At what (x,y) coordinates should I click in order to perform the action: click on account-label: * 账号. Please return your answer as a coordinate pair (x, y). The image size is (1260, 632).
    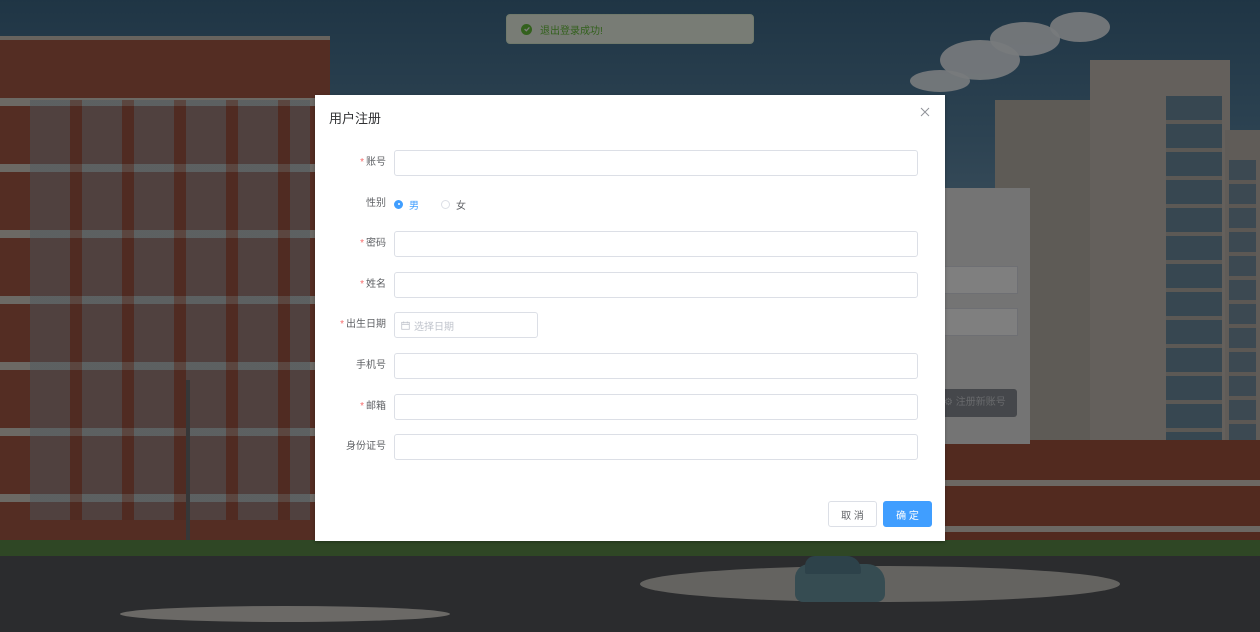
    Looking at the image, I should click on (373, 162).